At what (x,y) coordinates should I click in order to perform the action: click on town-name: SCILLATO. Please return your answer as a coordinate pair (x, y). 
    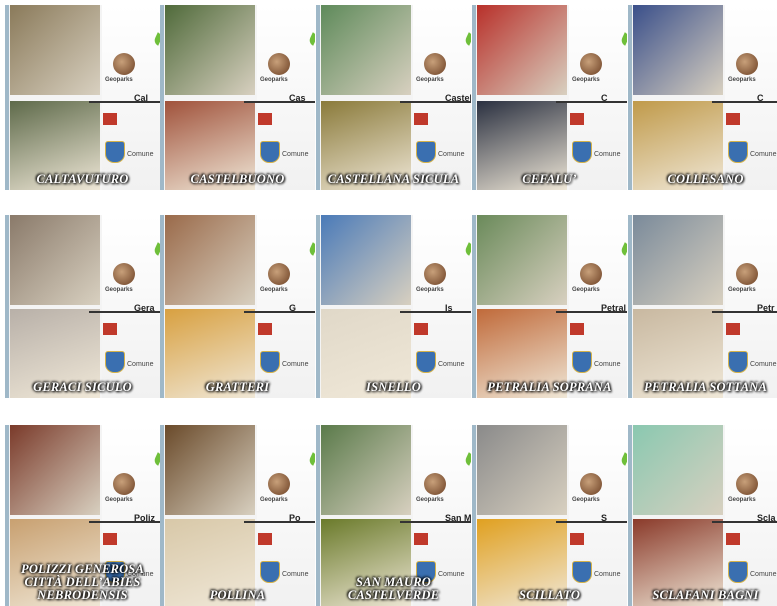
    Looking at the image, I should click on (549, 595).